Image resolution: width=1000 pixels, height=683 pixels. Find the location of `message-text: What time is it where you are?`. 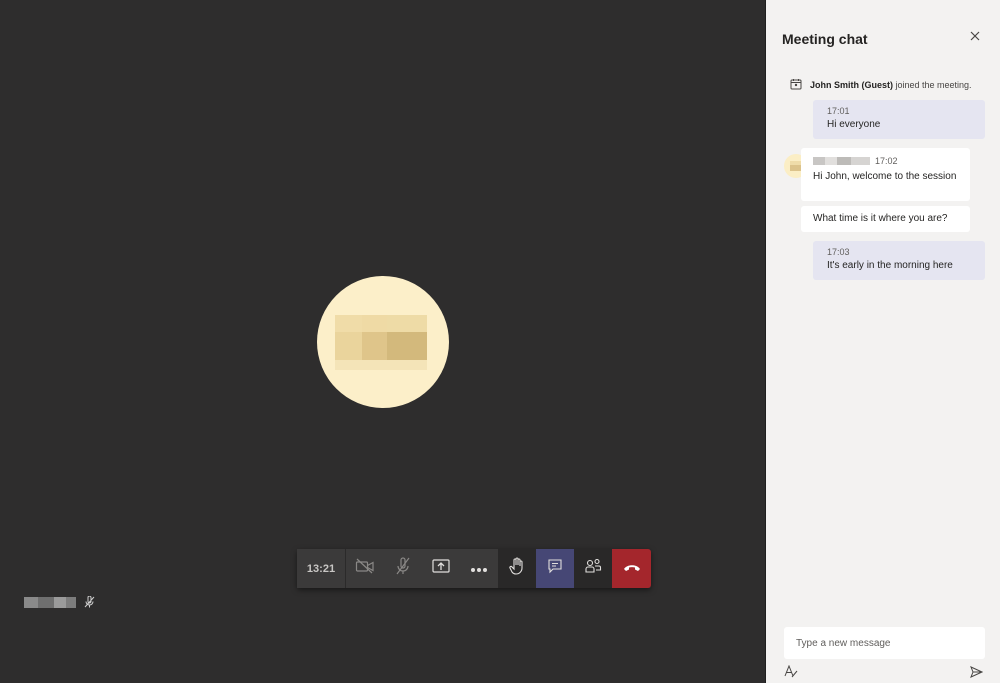

message-text: What time is it where you are? is located at coordinates (880, 218).